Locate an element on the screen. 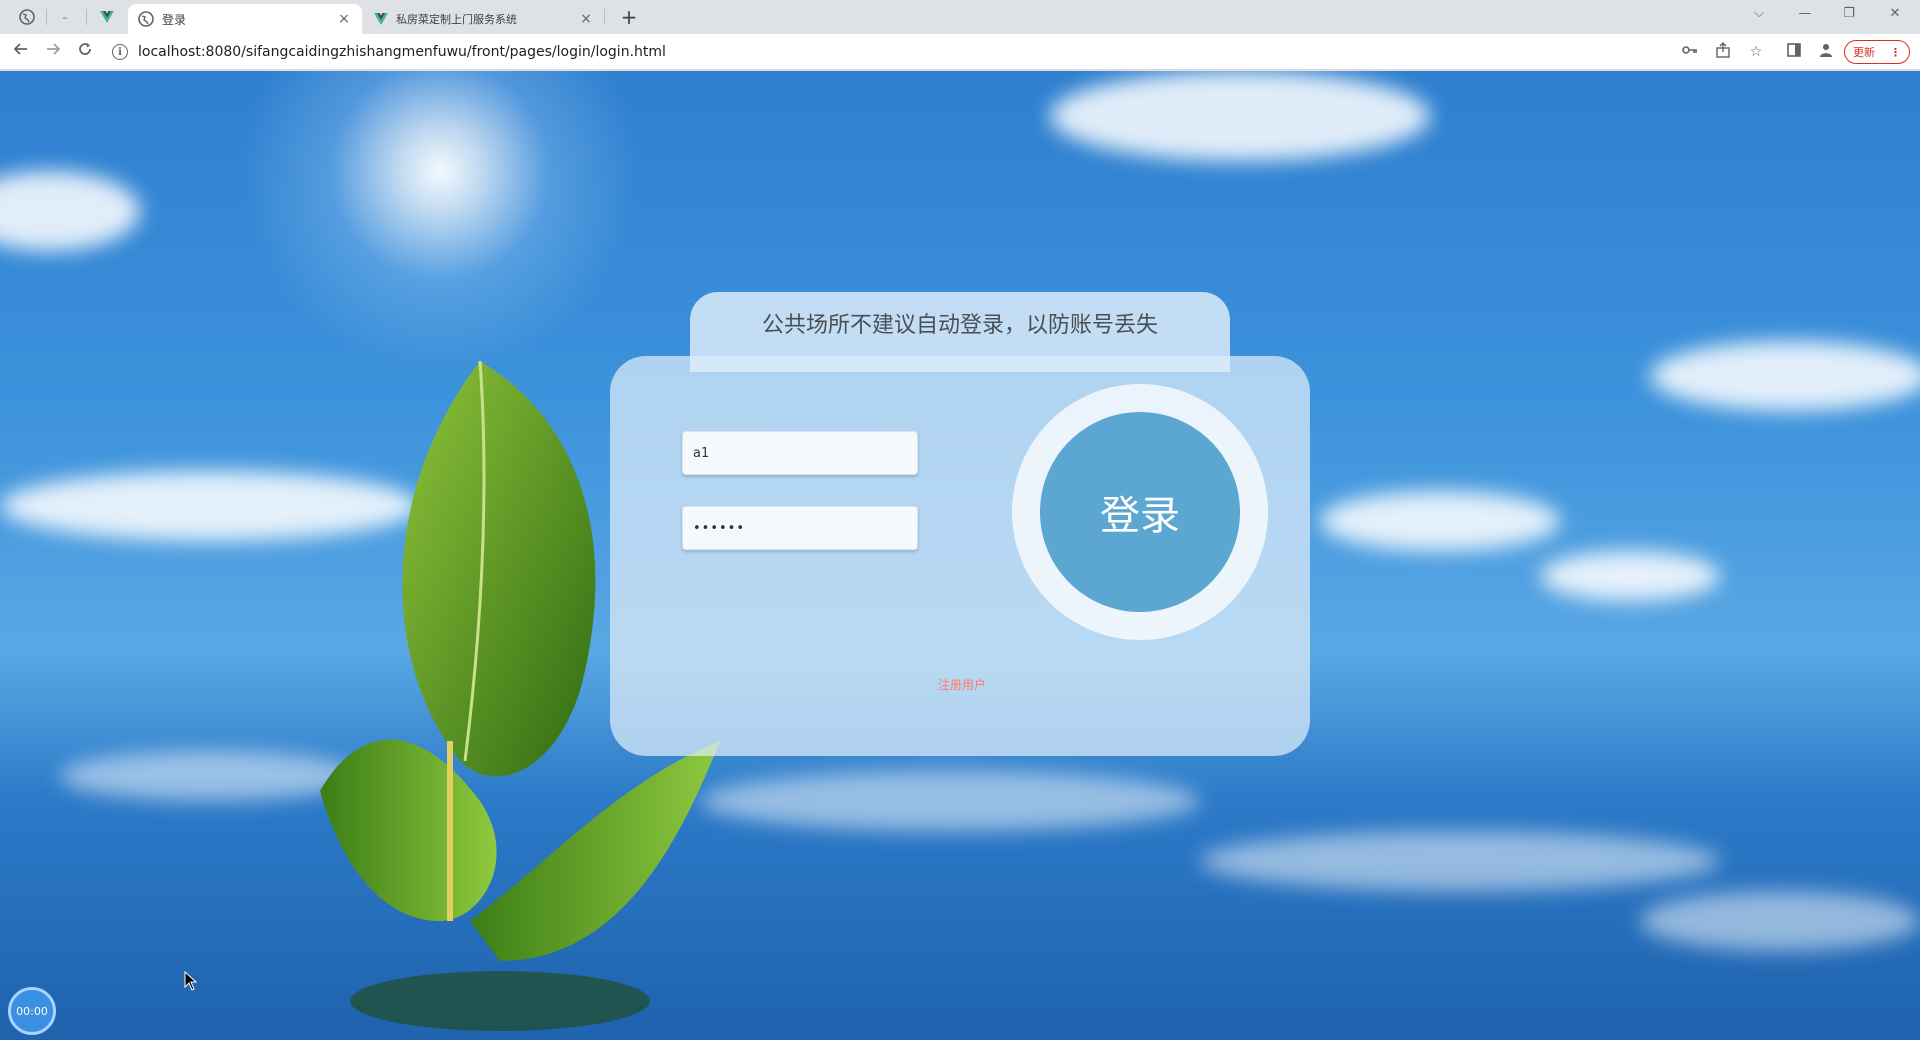 The image size is (1920, 1040). tab-label: 登录 is located at coordinates (174, 19).